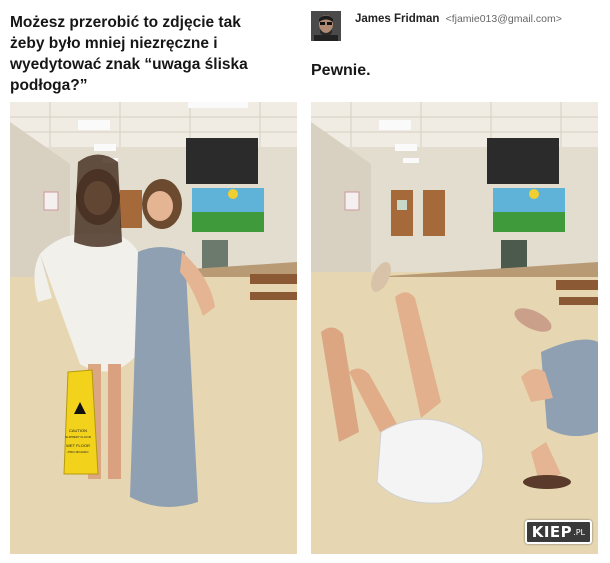 This screenshot has width=610, height=563. I want to click on sign-text: CAUTION, so click(78, 430).